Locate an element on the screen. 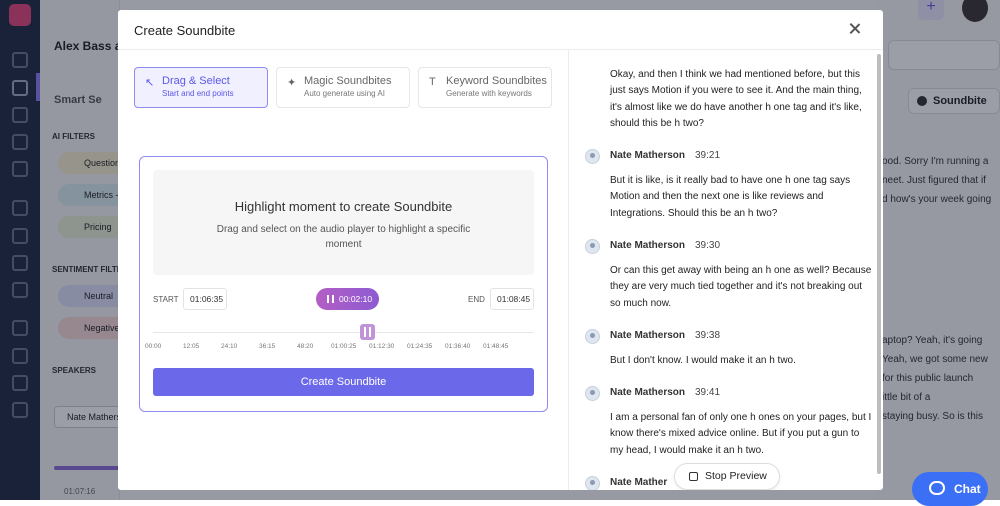 The width and height of the screenshot is (1000, 506). start-time-field: 01:06:35 is located at coordinates (205, 299).